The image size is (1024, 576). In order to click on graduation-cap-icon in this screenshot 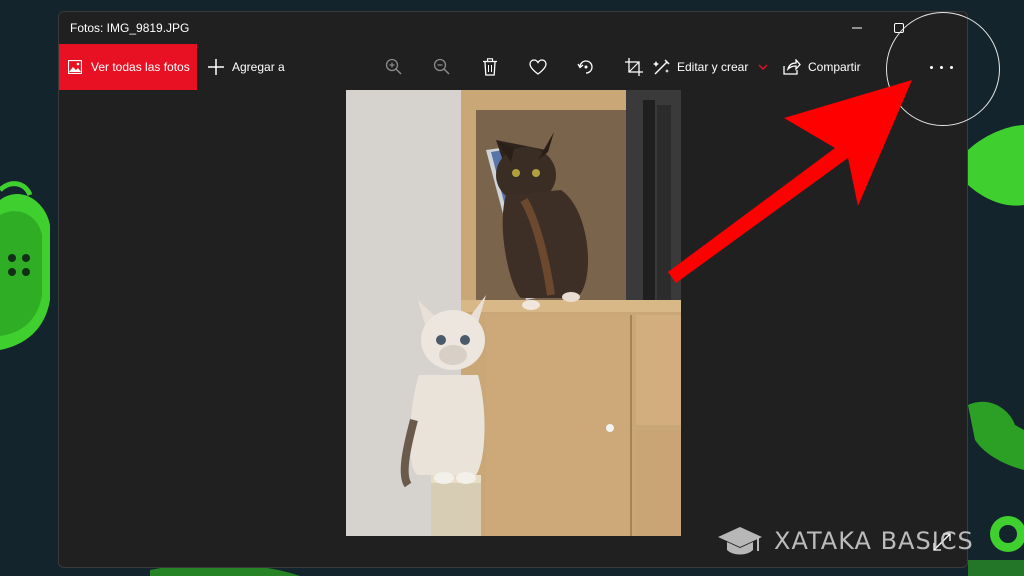, I will do `click(740, 541)`.